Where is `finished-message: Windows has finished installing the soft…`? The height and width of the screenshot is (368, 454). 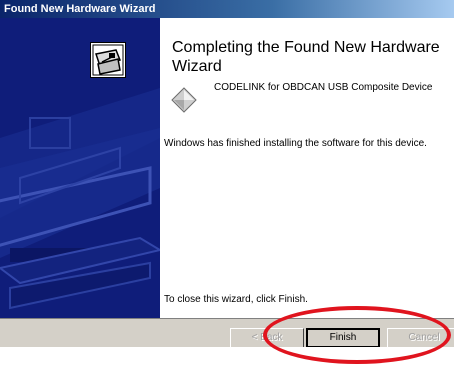
finished-message: Windows has finished installing the soft… is located at coordinates (295, 143).